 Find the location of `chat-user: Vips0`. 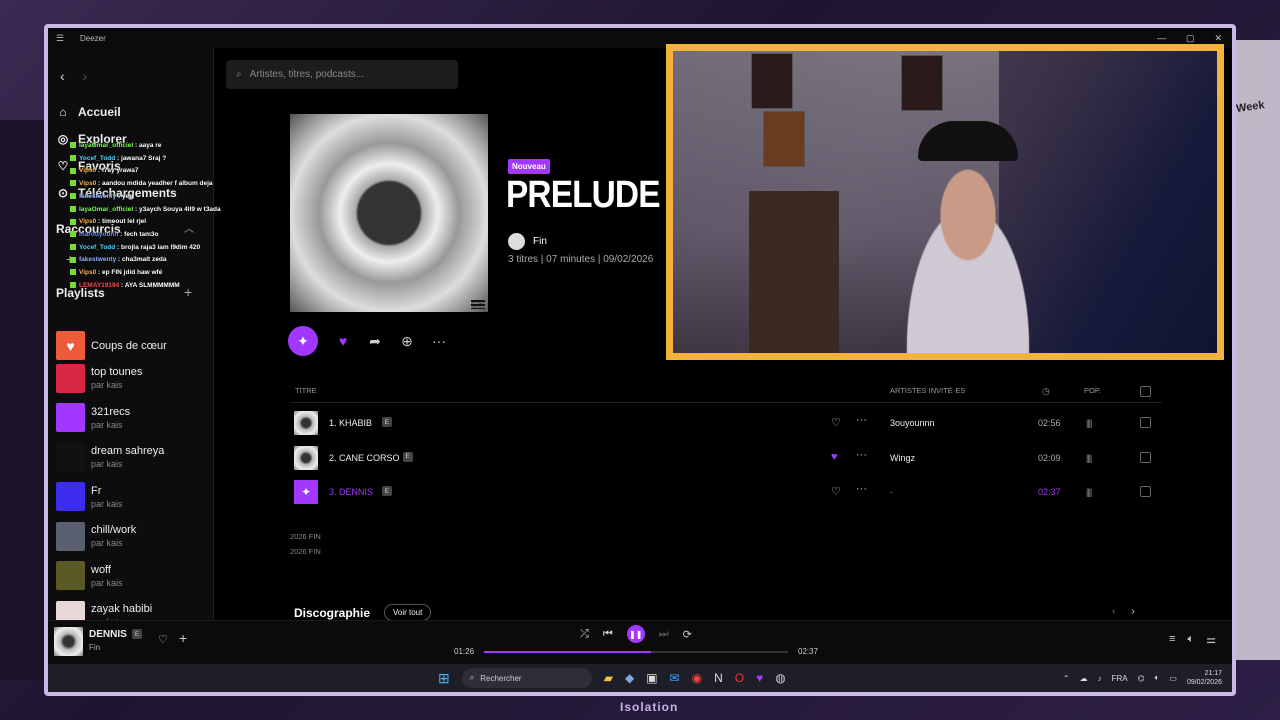

chat-user: Vips0 is located at coordinates (88, 184).